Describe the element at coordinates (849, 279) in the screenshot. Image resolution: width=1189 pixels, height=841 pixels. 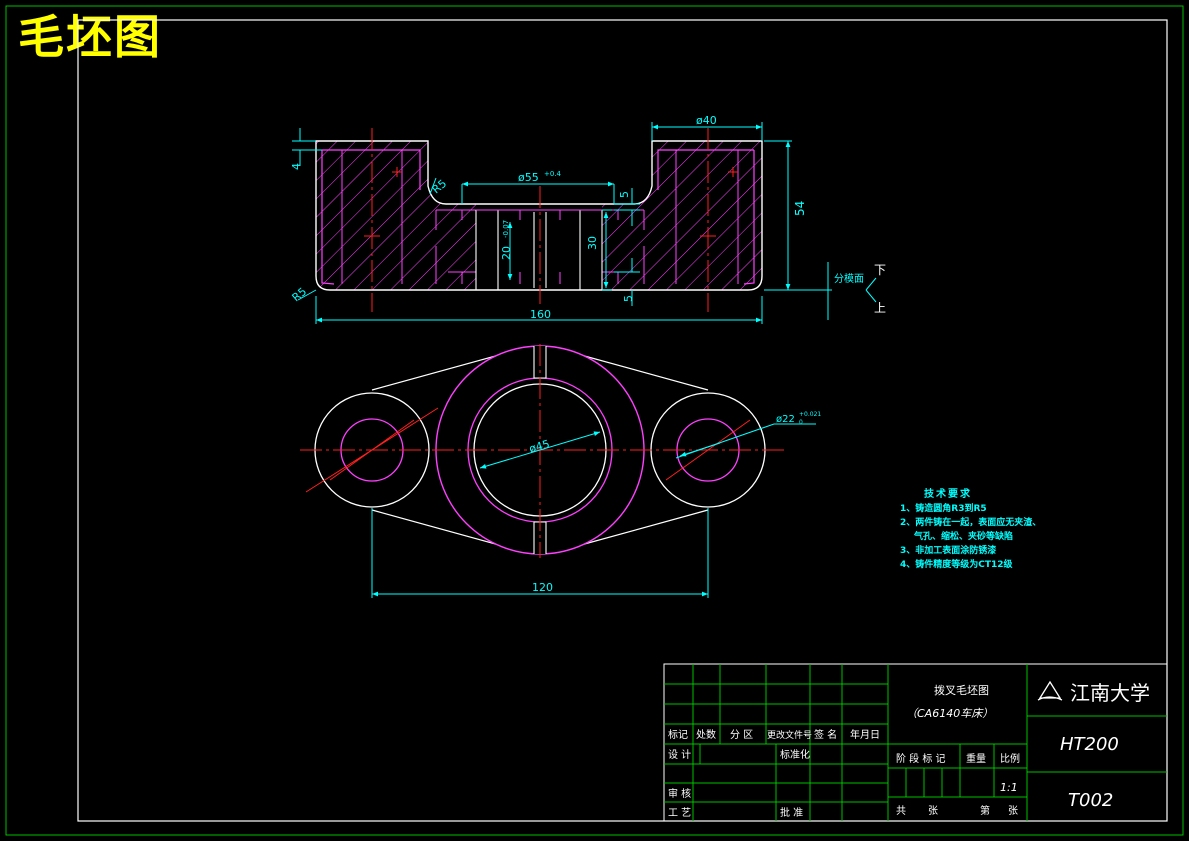
I see `parting-label: 分模面` at that location.